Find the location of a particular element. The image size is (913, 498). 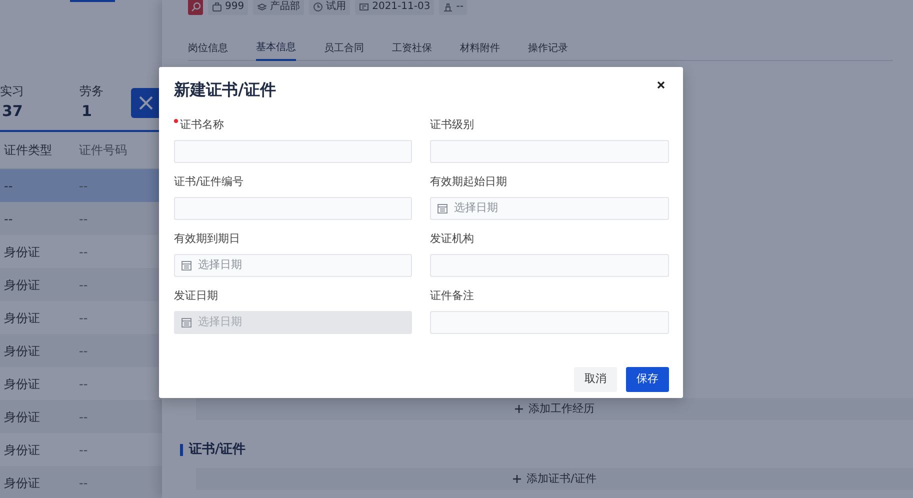

add-certificate-button: 添加证书/证件 is located at coordinates (554, 479).